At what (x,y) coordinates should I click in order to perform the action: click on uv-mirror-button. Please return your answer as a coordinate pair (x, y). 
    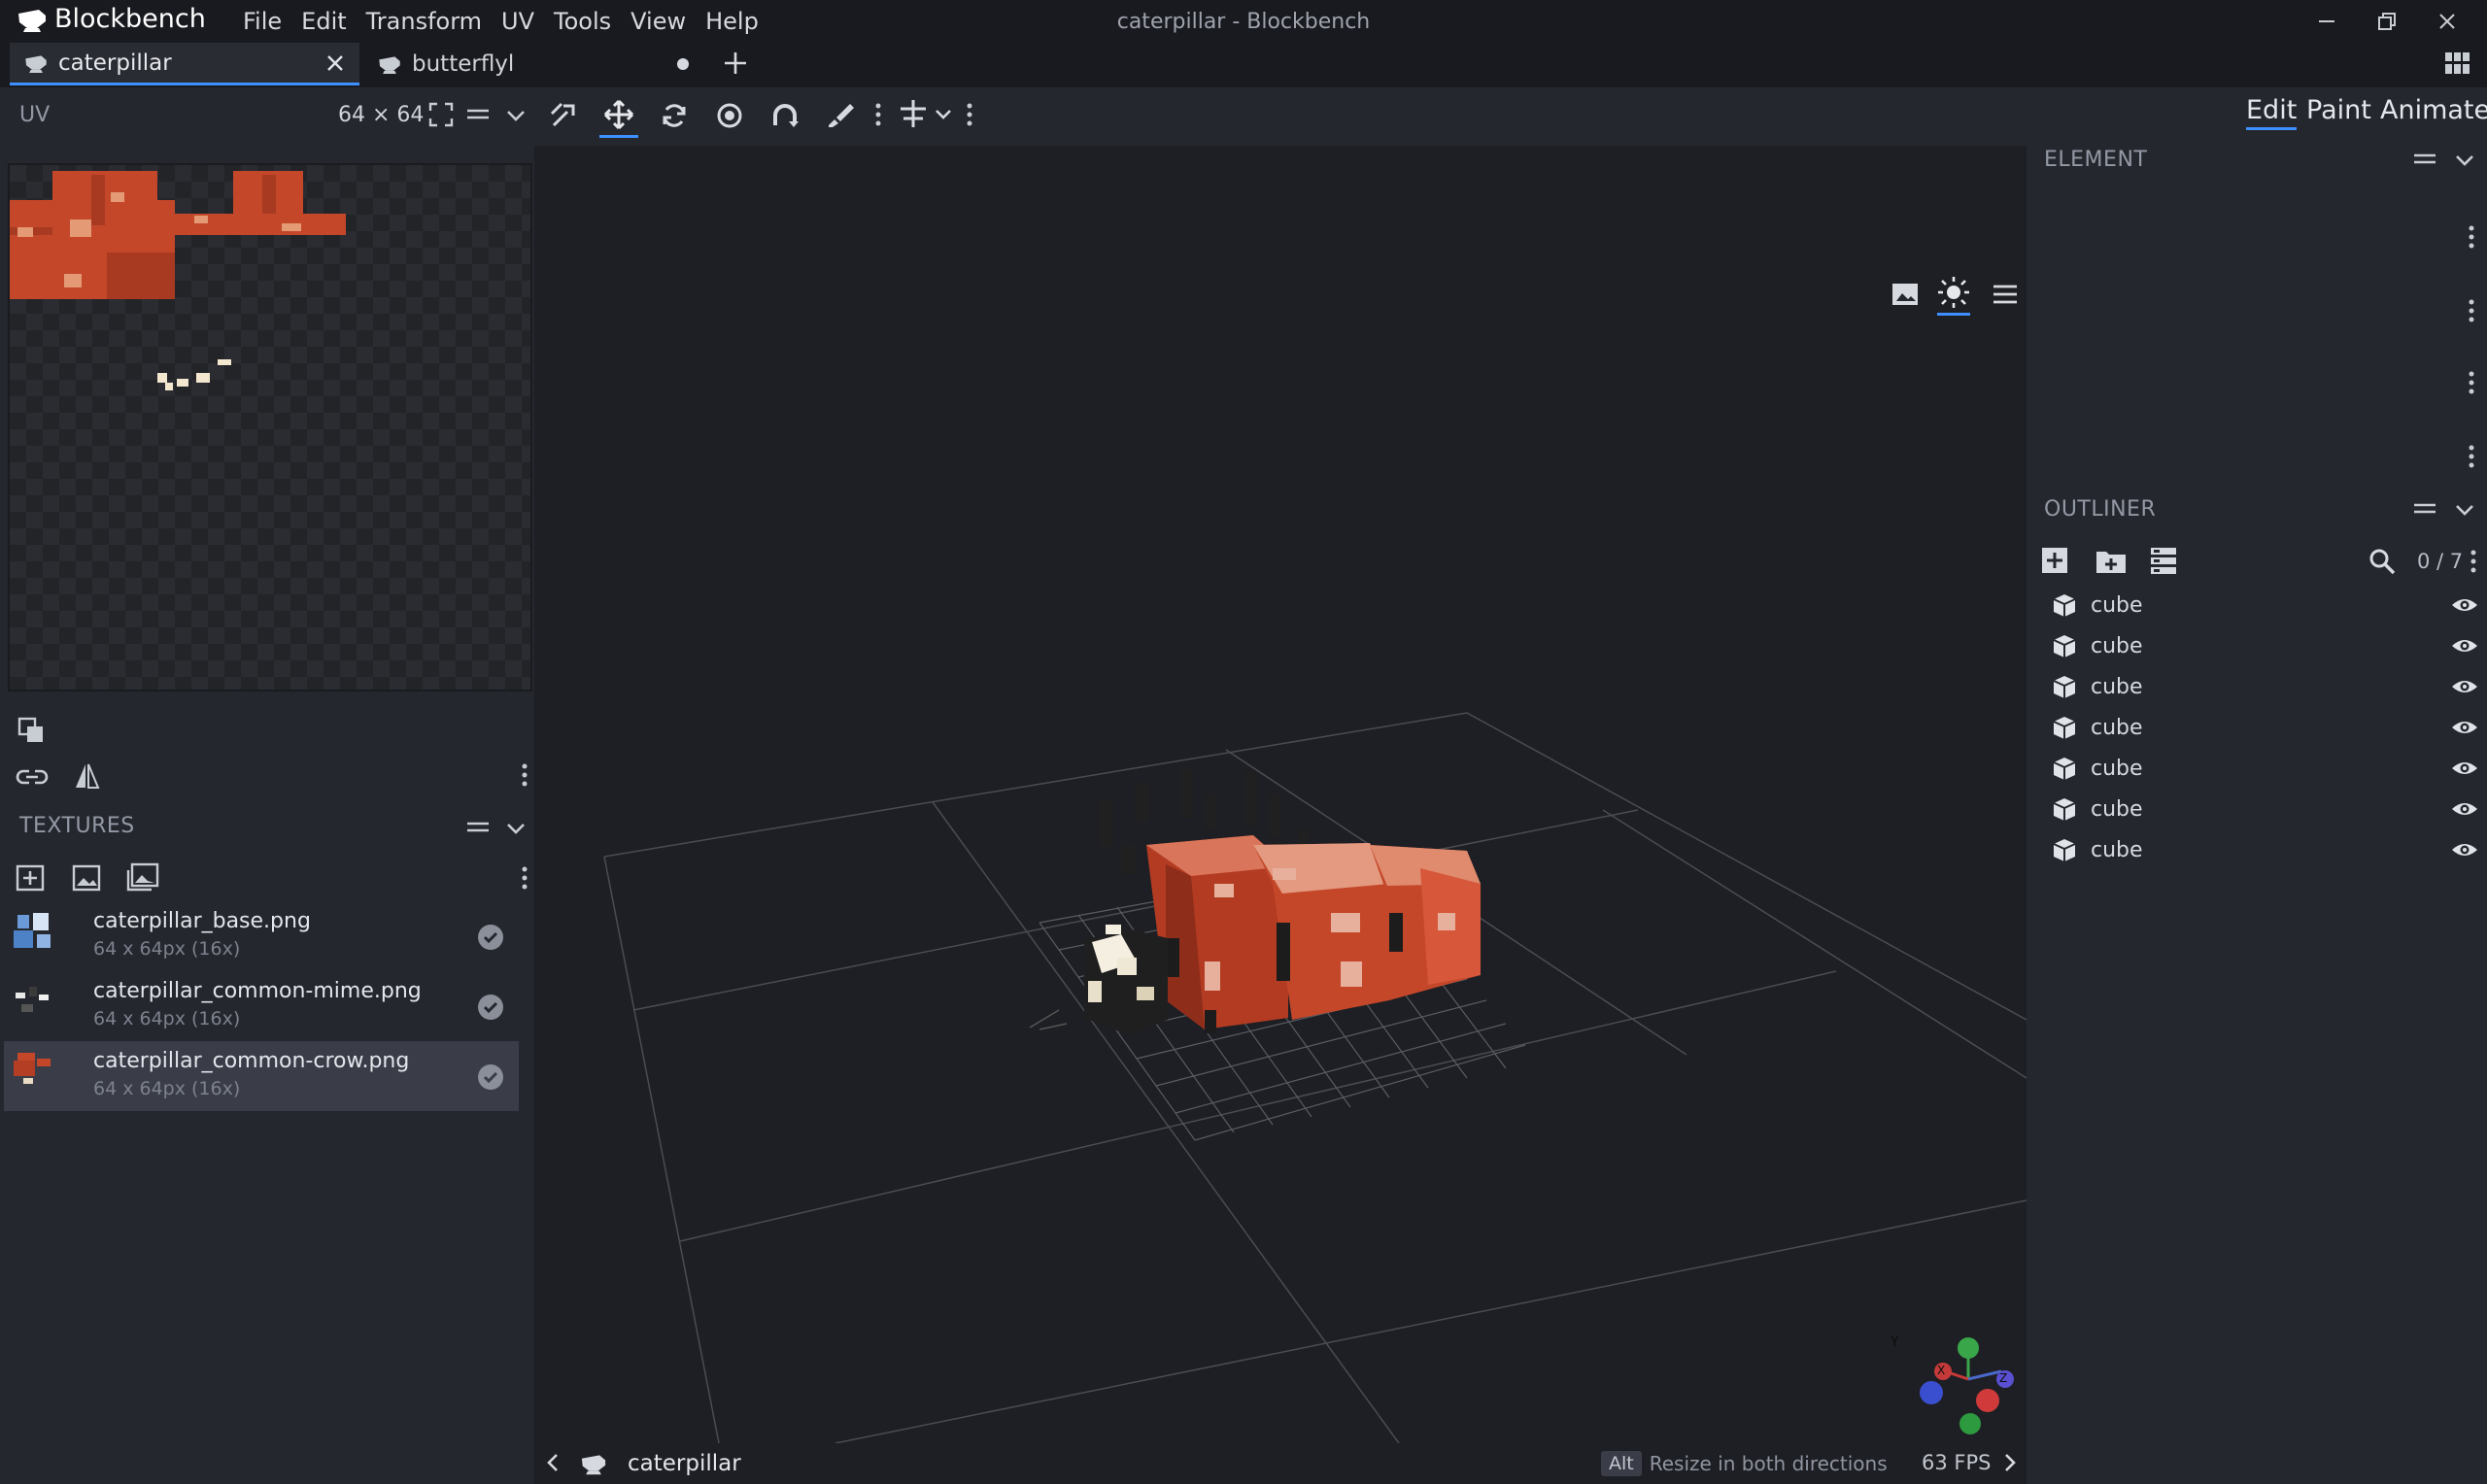
    Looking at the image, I should click on (86, 776).